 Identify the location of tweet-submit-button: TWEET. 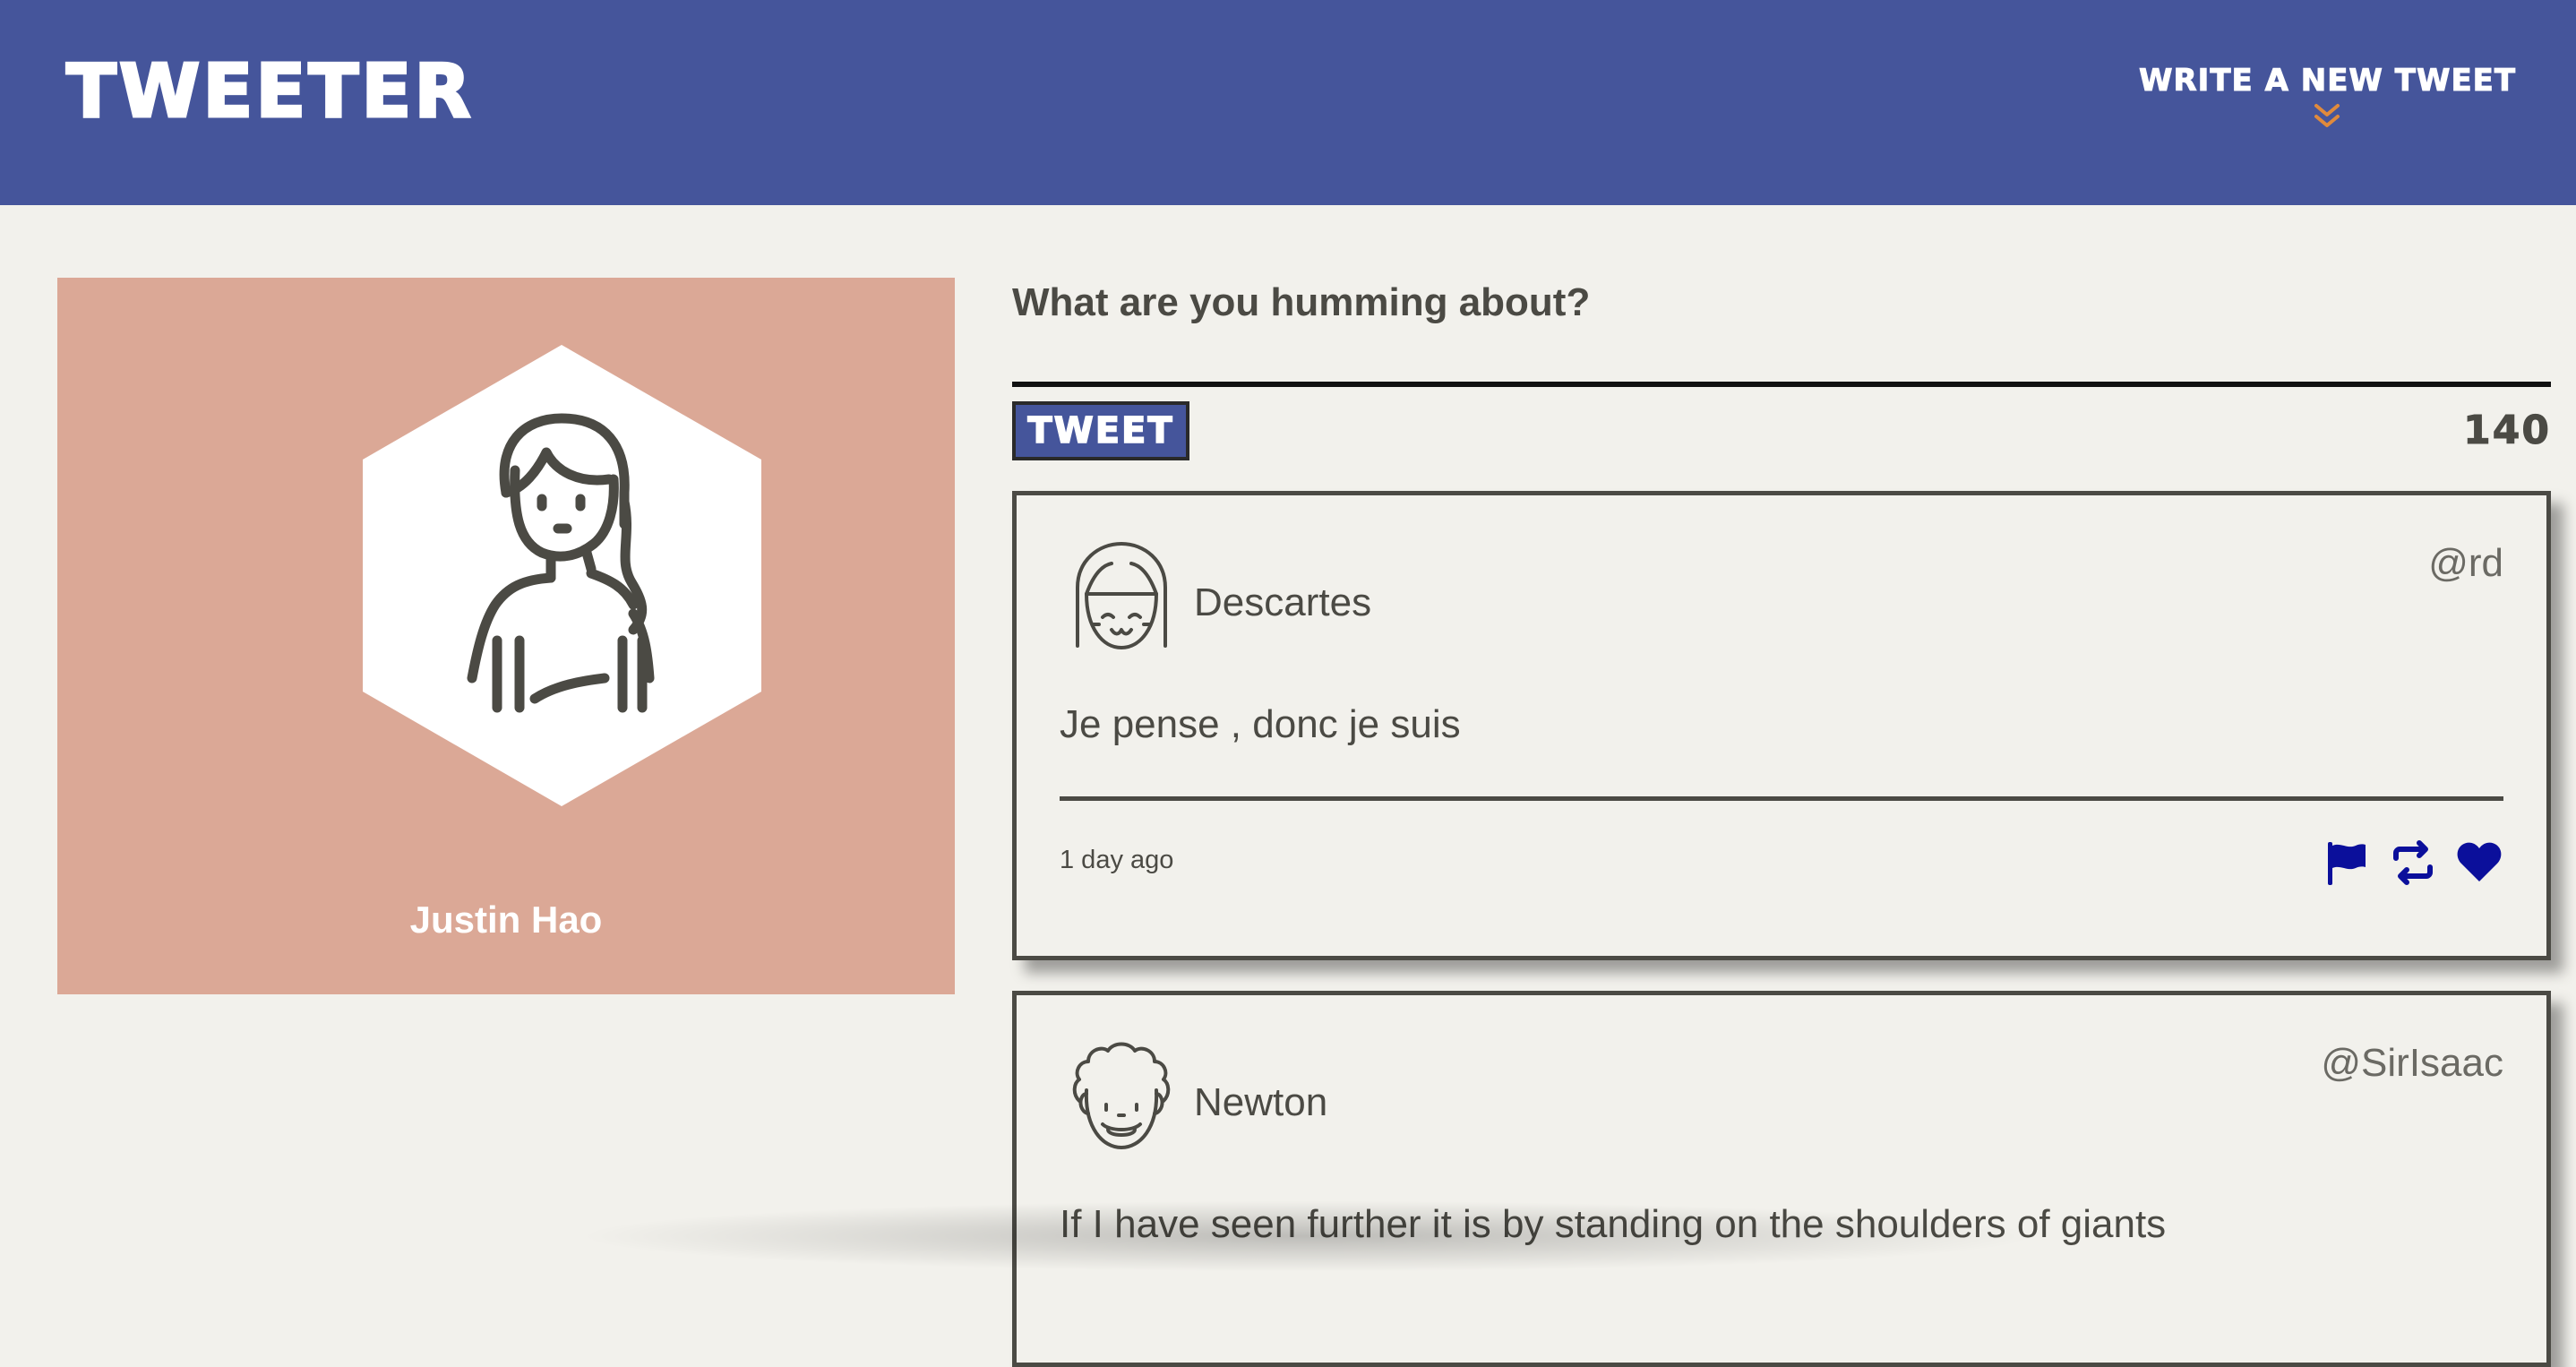
(1100, 430).